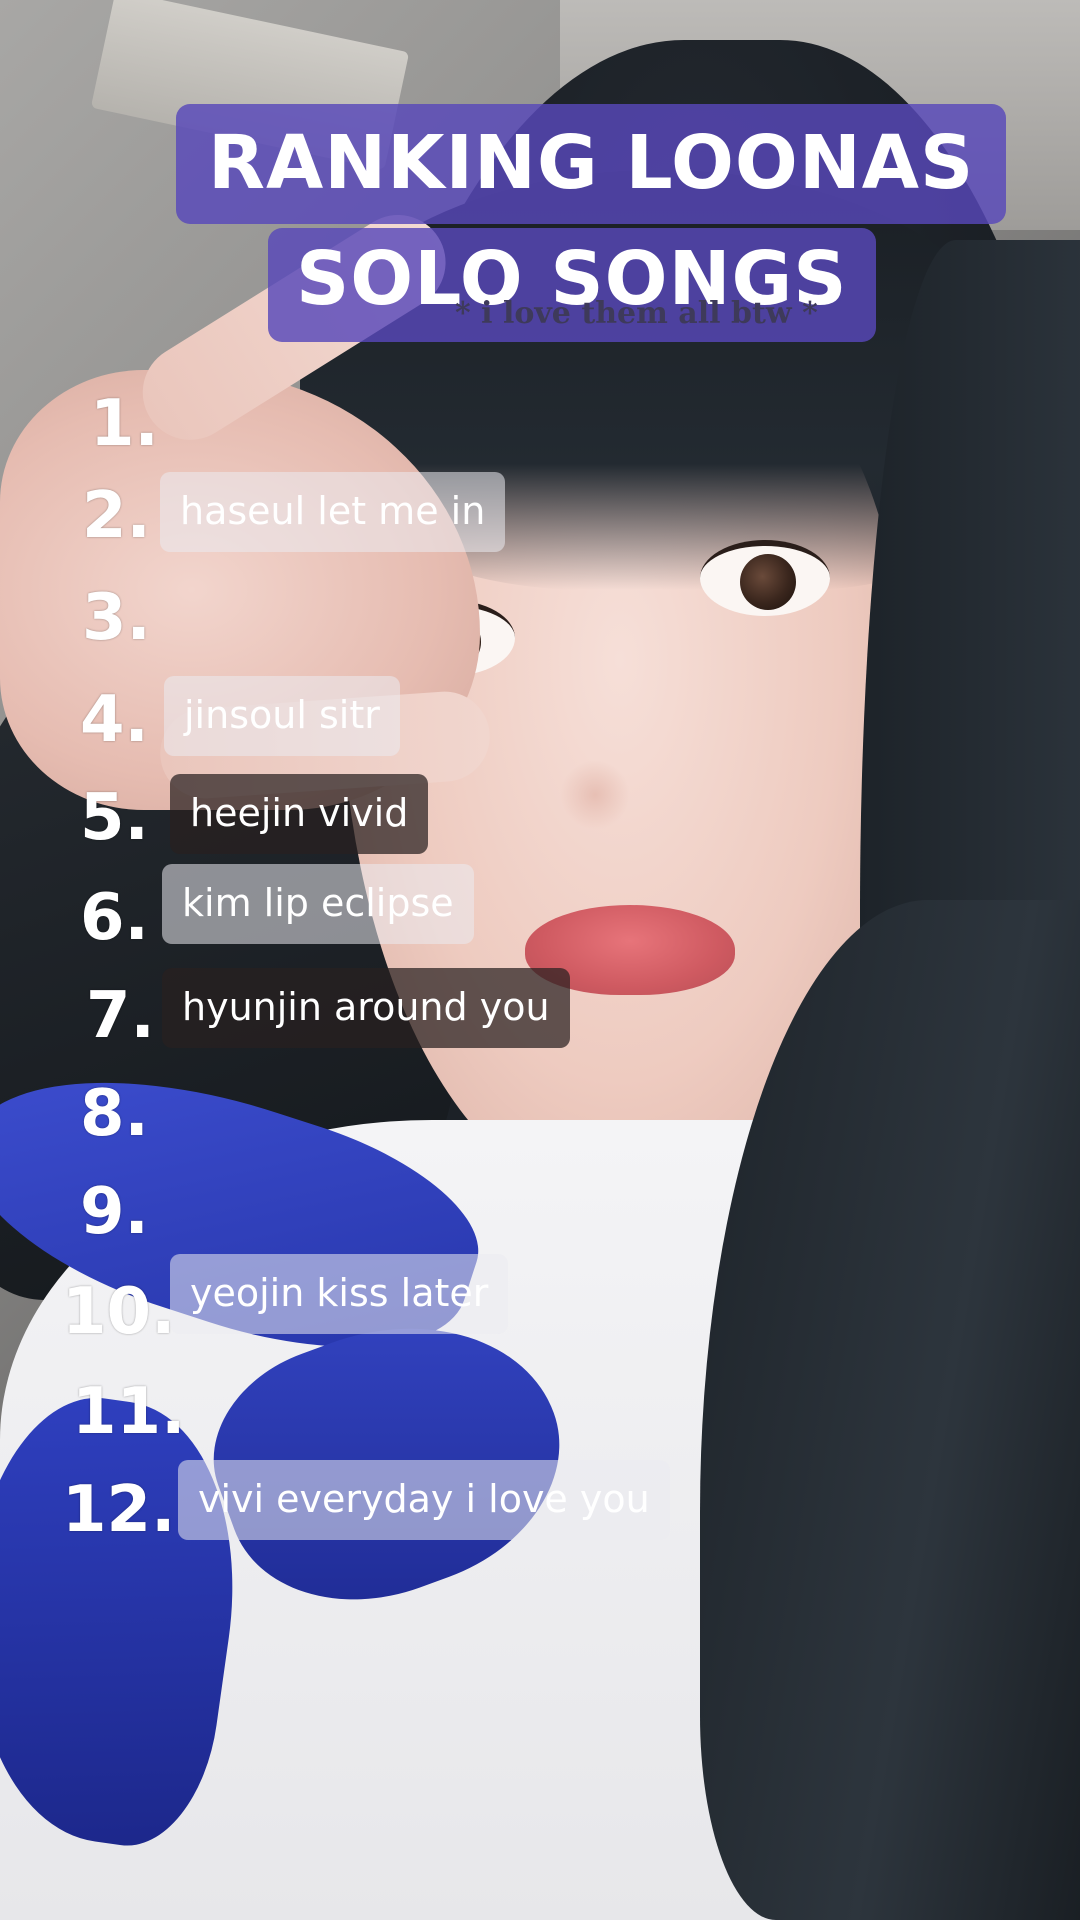  Describe the element at coordinates (366, 1008) in the screenshot. I see `song-label-rank-7: hyunjin around you` at that location.